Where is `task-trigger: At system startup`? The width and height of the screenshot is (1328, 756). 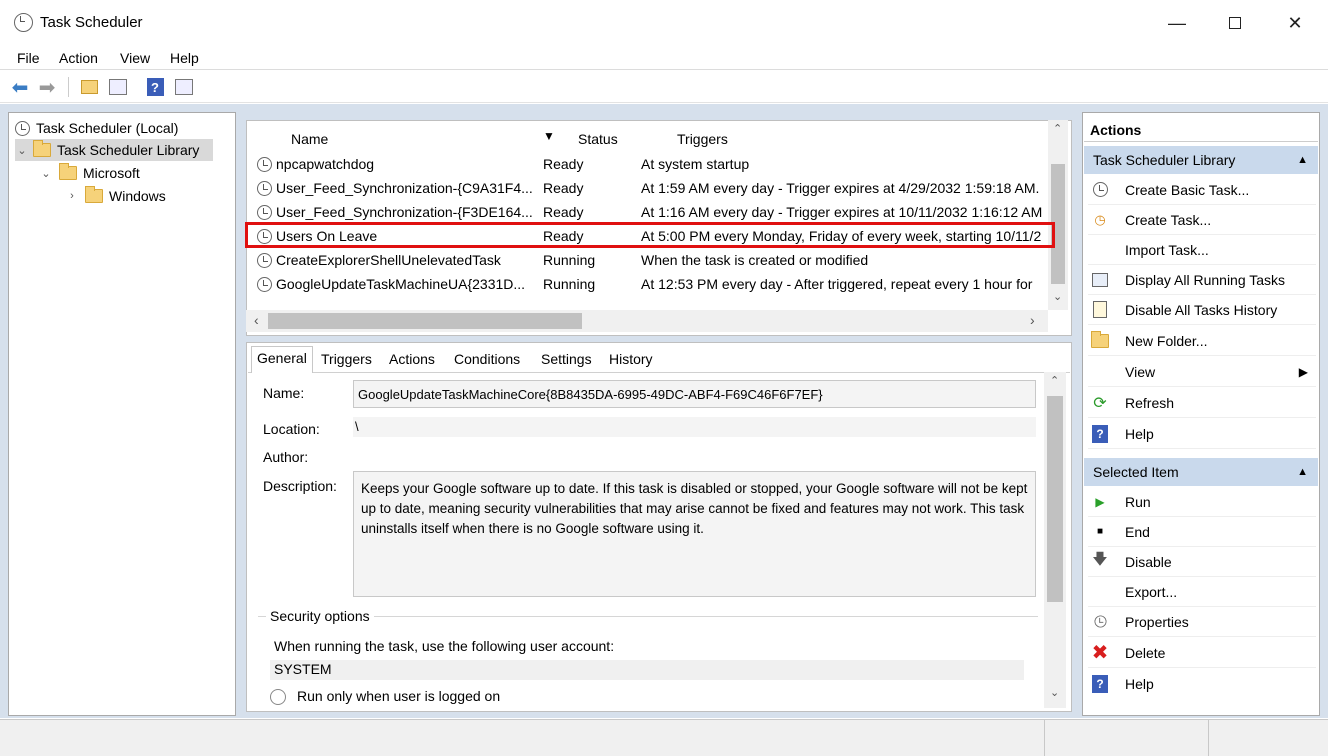
task-trigger: At system startup is located at coordinates (695, 164).